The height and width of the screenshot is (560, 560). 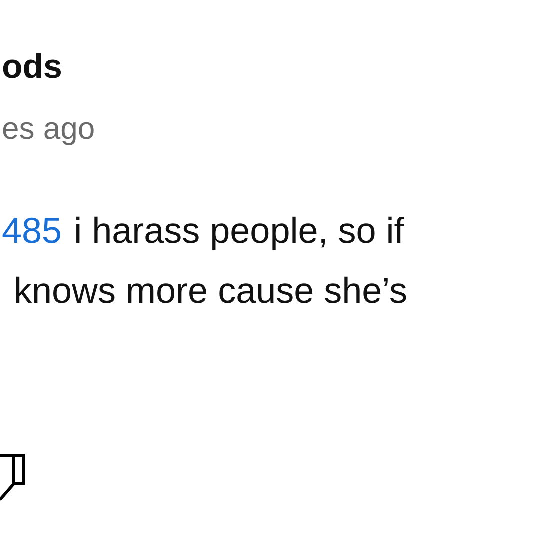 What do you see at coordinates (49, 129) in the screenshot?
I see `timestamp: es ago` at bounding box center [49, 129].